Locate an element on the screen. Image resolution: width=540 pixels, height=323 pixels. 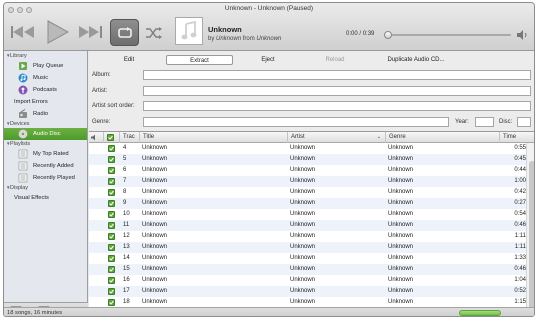
next-track-button is located at coordinates (90, 32).